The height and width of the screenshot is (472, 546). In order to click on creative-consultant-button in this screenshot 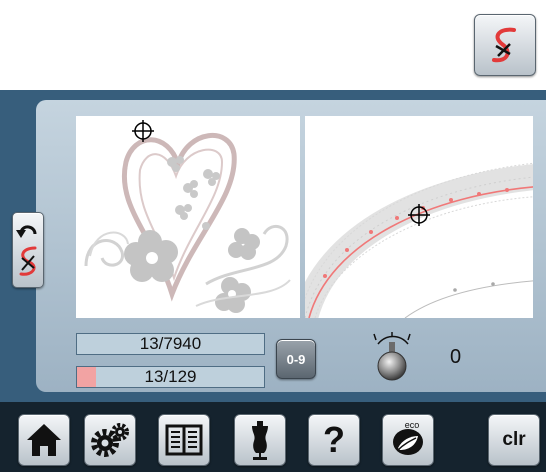, I will do `click(260, 440)`.